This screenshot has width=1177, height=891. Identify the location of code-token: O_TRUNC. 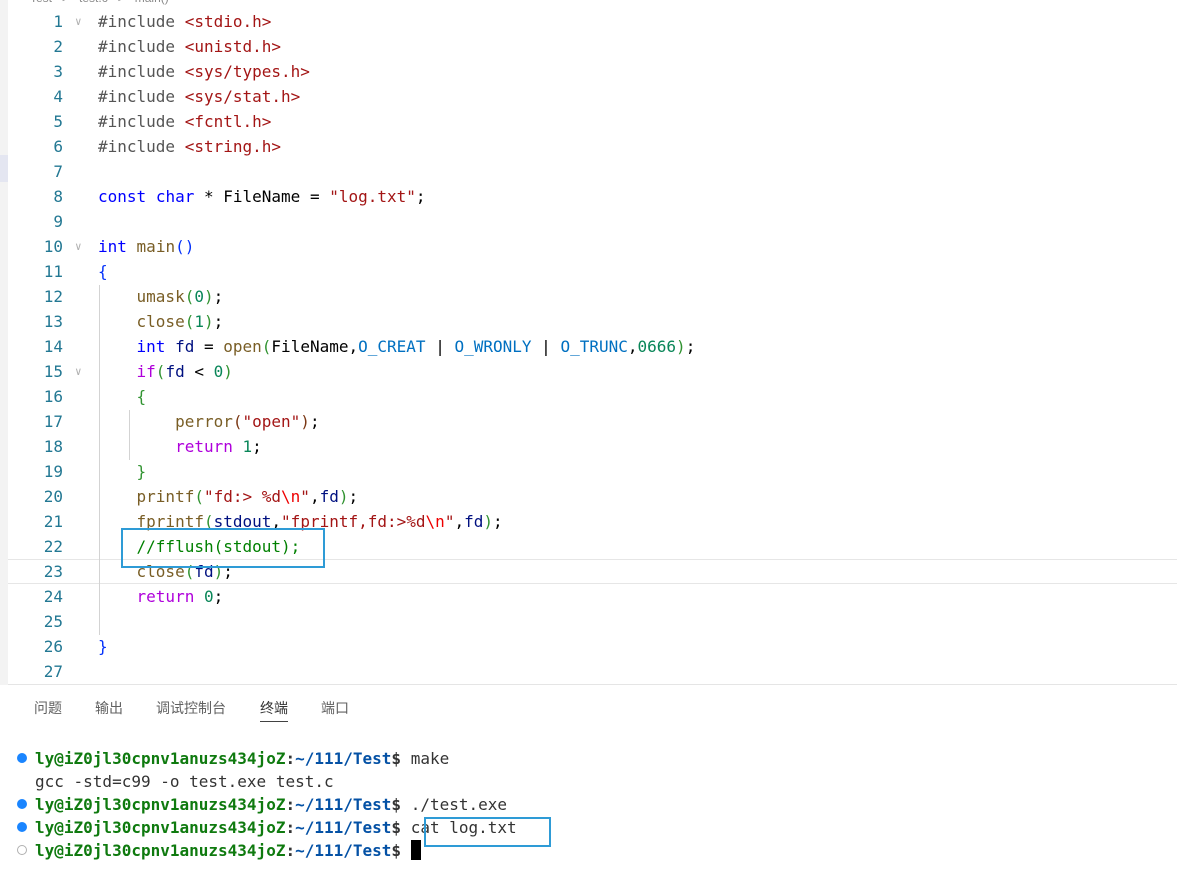
(594, 346).